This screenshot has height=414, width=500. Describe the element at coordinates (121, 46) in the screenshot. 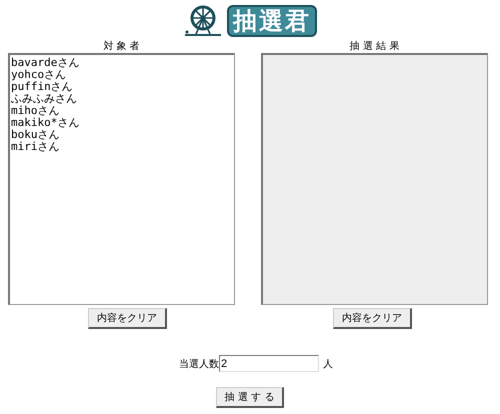

I see `panel-heading: 対 象 者` at that location.